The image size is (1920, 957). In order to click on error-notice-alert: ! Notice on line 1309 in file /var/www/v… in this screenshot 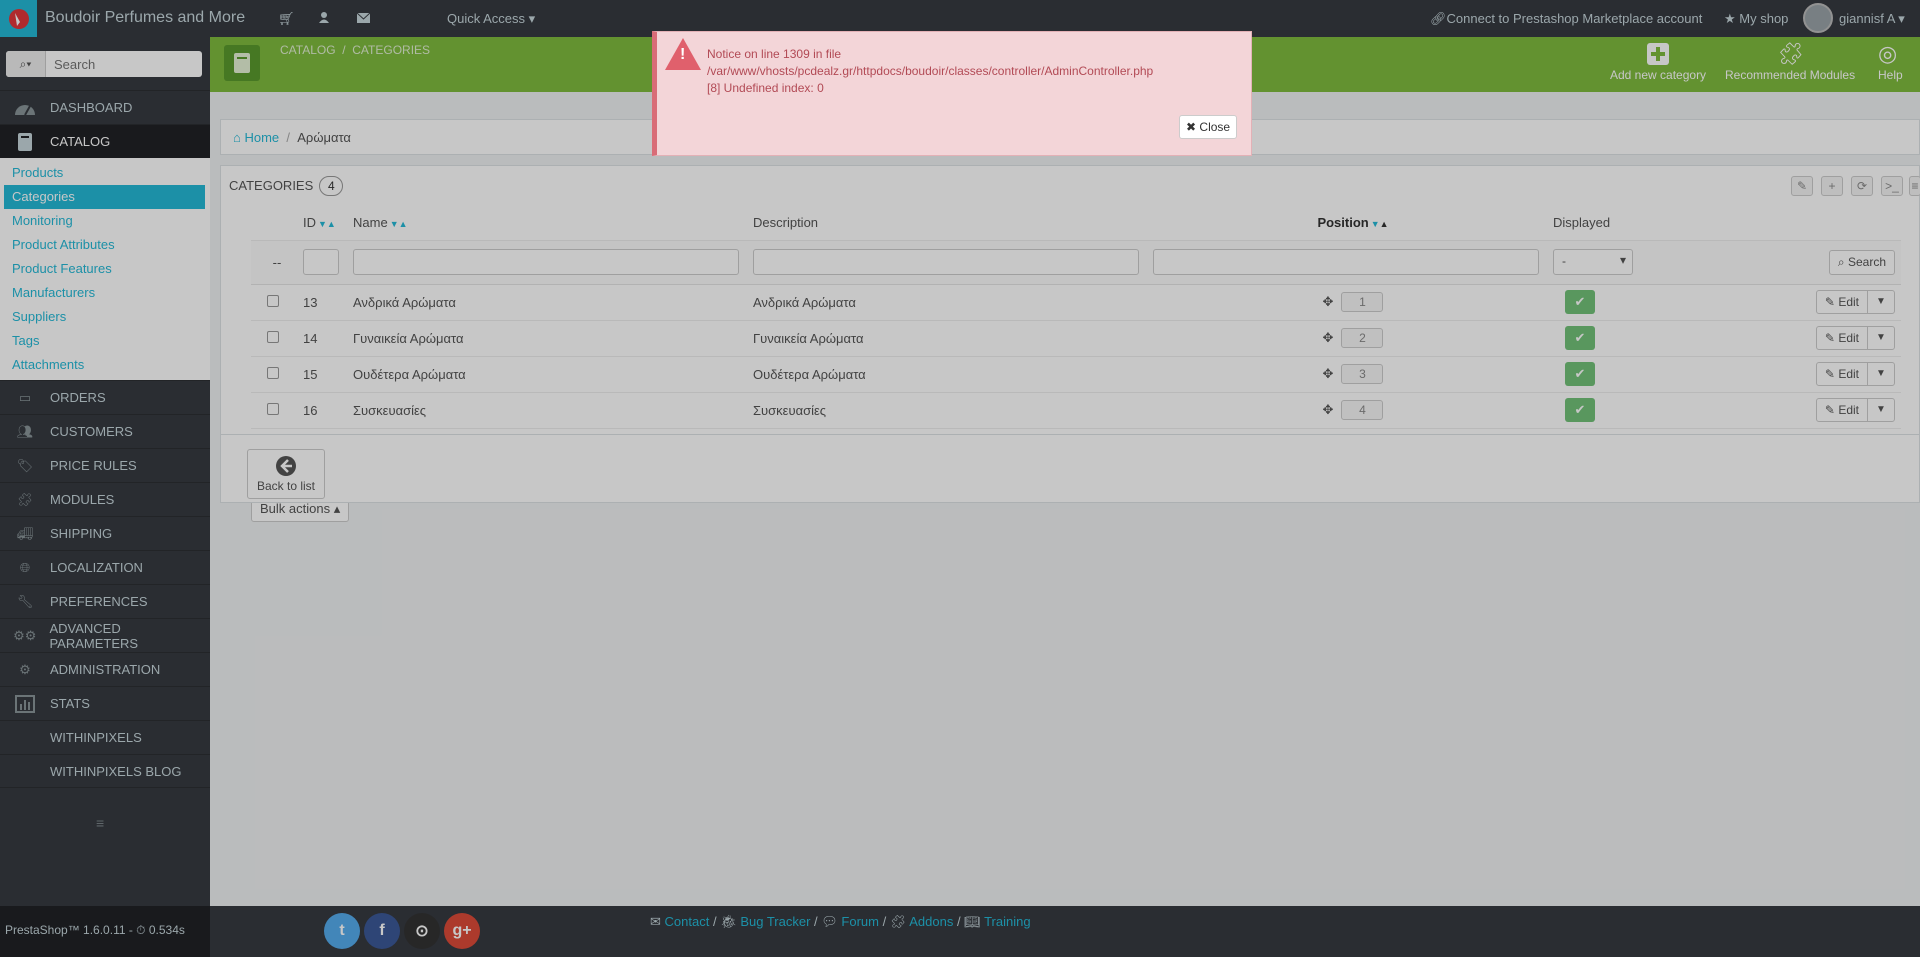, I will do `click(952, 93)`.